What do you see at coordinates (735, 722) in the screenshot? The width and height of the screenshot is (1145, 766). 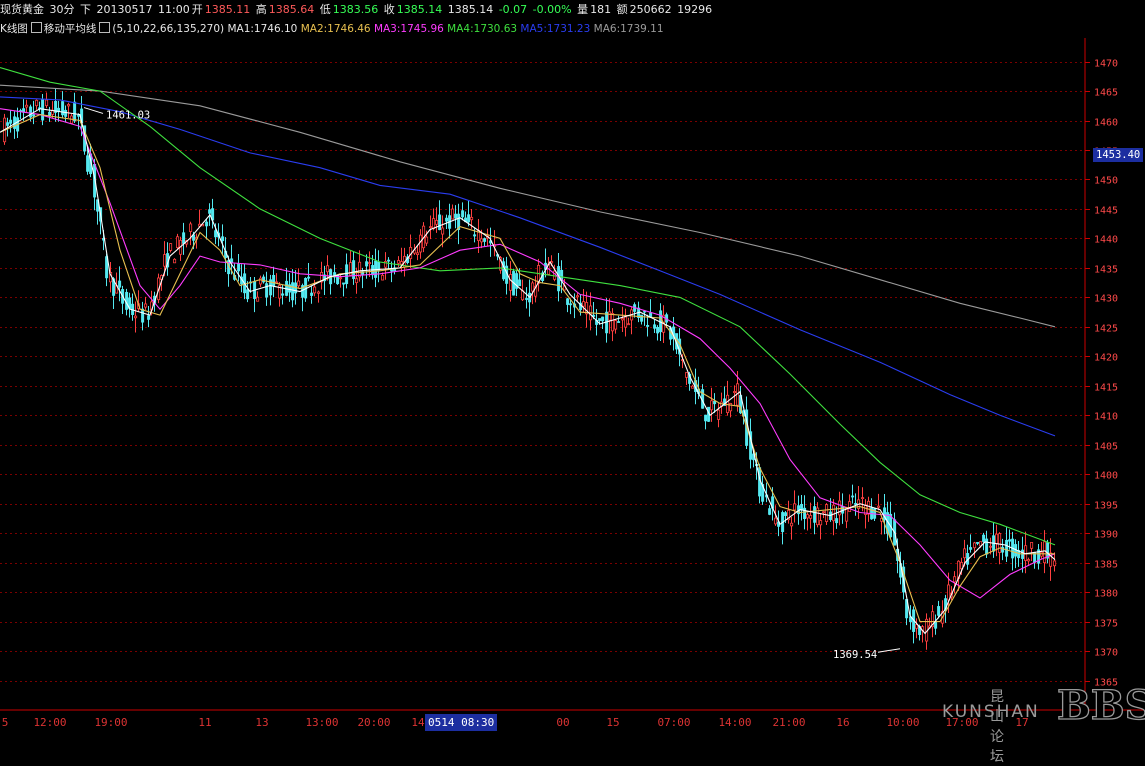 I see `x-tick-label: 14:00` at bounding box center [735, 722].